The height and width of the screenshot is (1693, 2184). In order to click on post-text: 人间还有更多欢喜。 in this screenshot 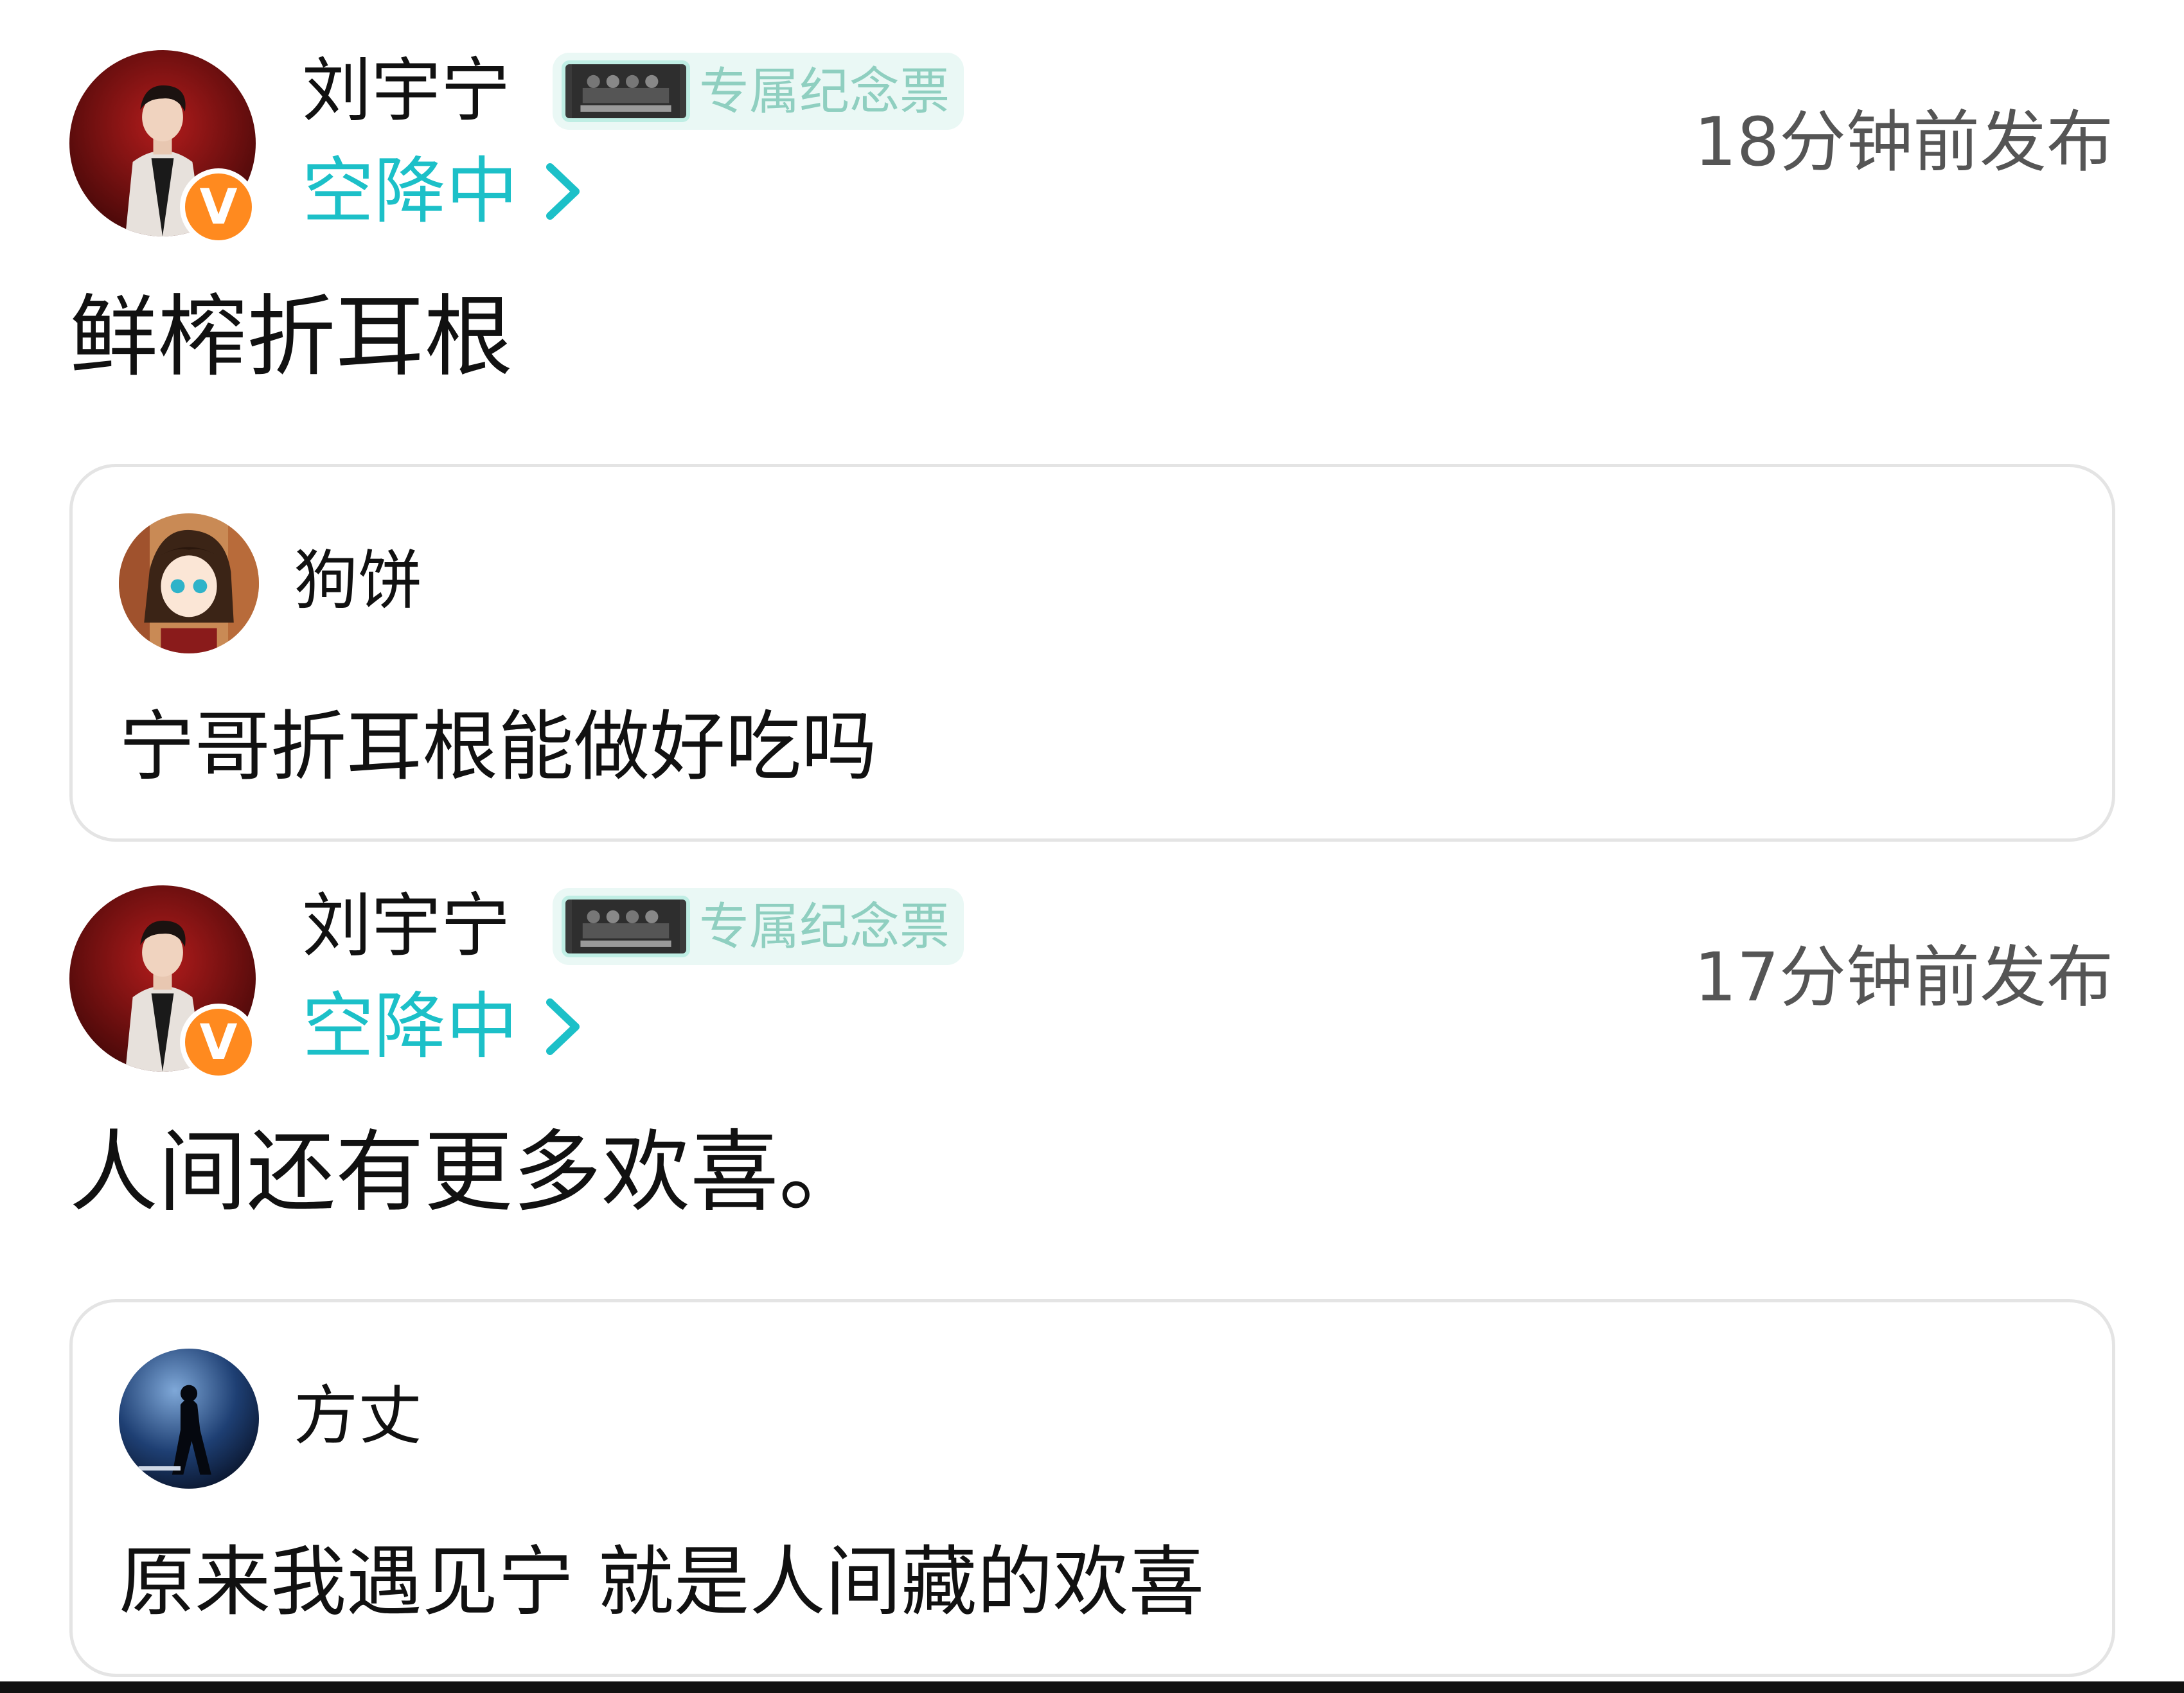, I will do `click(468, 1172)`.